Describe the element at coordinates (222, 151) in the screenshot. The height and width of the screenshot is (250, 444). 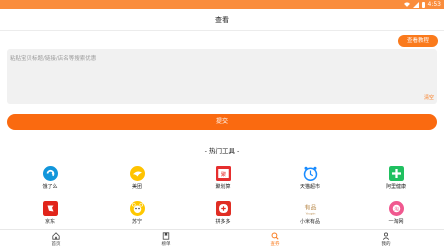
I see `tools-section-title: - 热门工具 -` at that location.